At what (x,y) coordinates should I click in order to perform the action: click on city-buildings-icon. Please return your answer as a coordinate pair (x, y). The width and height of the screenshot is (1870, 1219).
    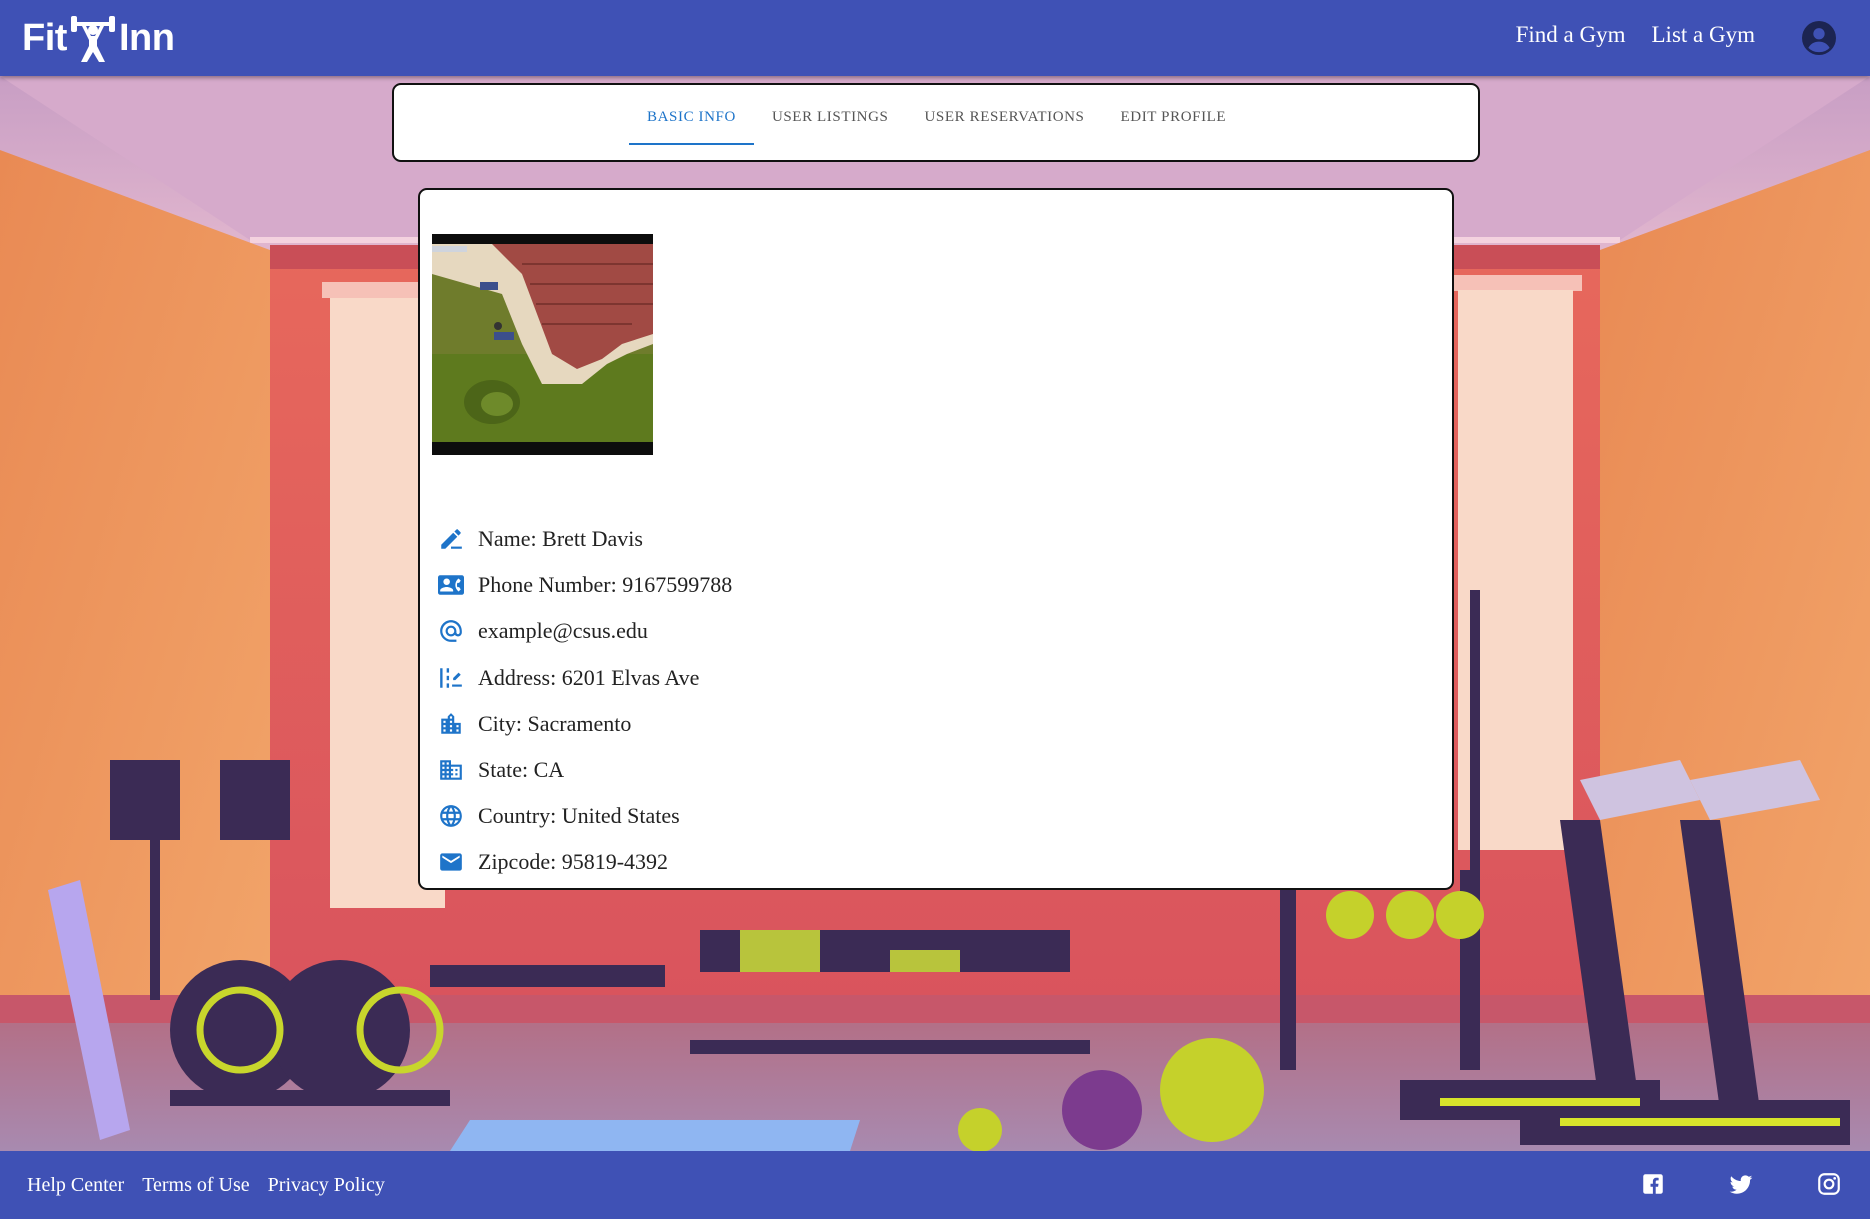
    Looking at the image, I should click on (451, 724).